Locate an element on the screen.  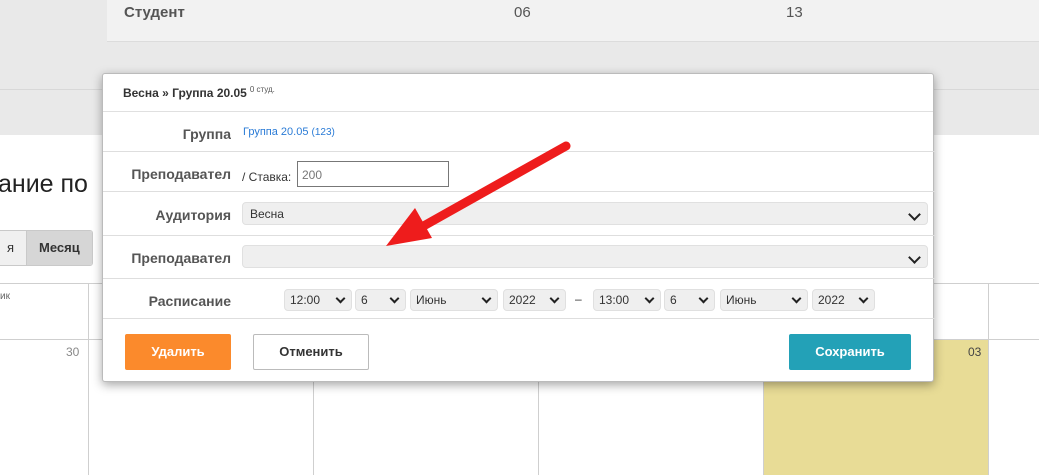
teacher-select-row: Преподавател is located at coordinates (519, 257).